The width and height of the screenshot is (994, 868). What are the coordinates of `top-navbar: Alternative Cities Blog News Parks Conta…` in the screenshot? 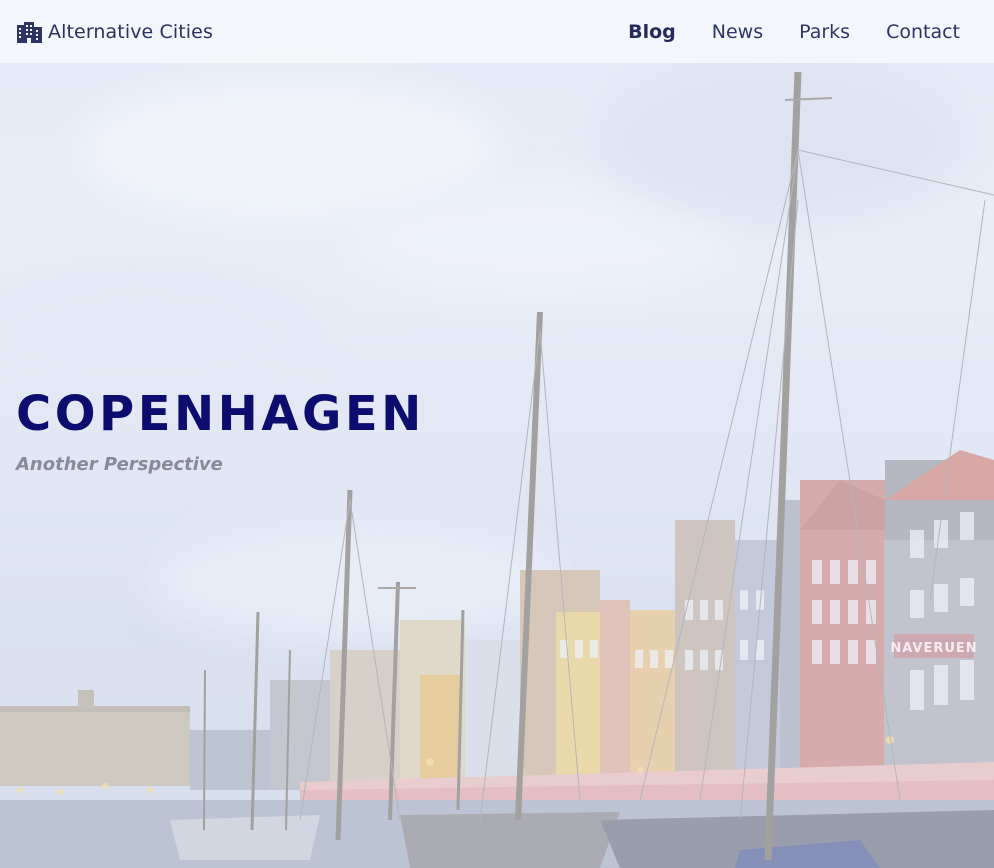 It's located at (497, 31).